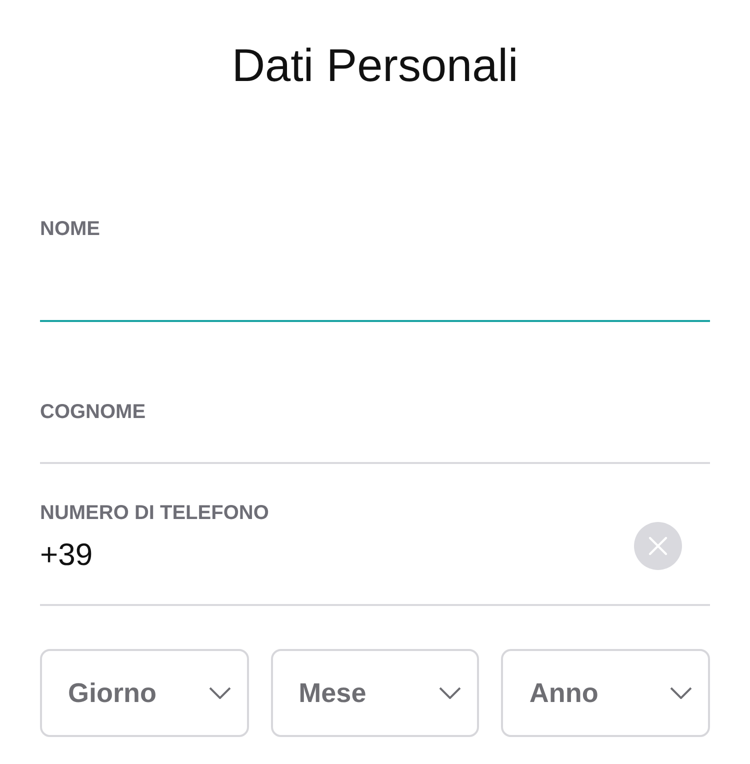  Describe the element at coordinates (375, 693) in the screenshot. I see `date-select: Mese` at that location.